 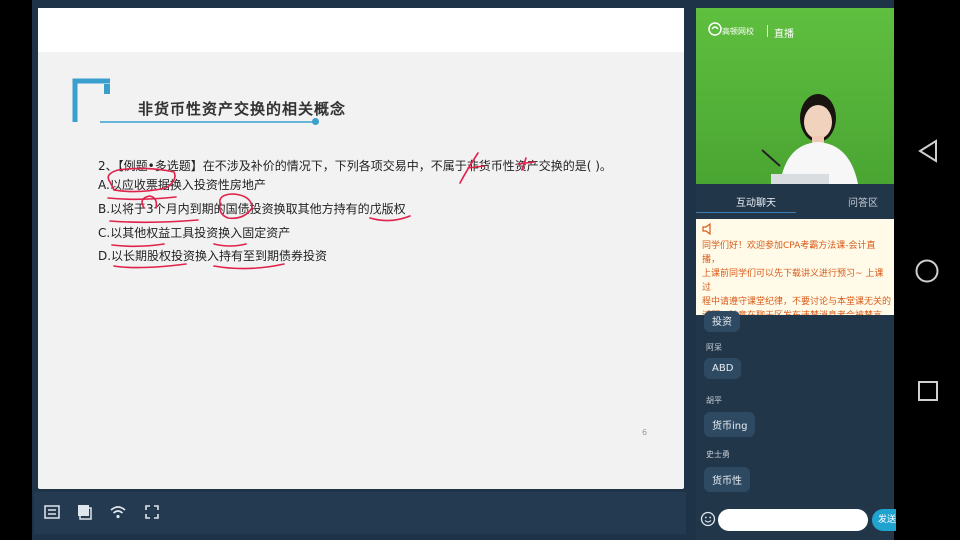 I want to click on back-nav-icon, so click(x=928, y=151).